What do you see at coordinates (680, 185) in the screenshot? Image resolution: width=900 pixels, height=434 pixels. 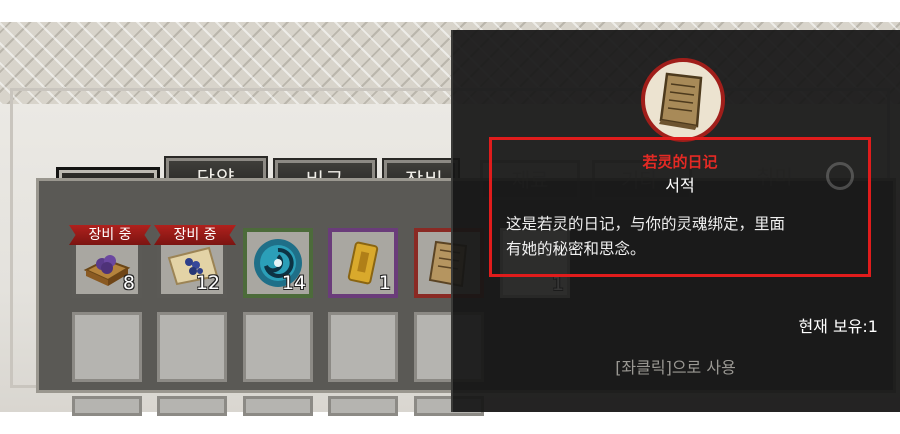 I see `item-type: 서적` at bounding box center [680, 185].